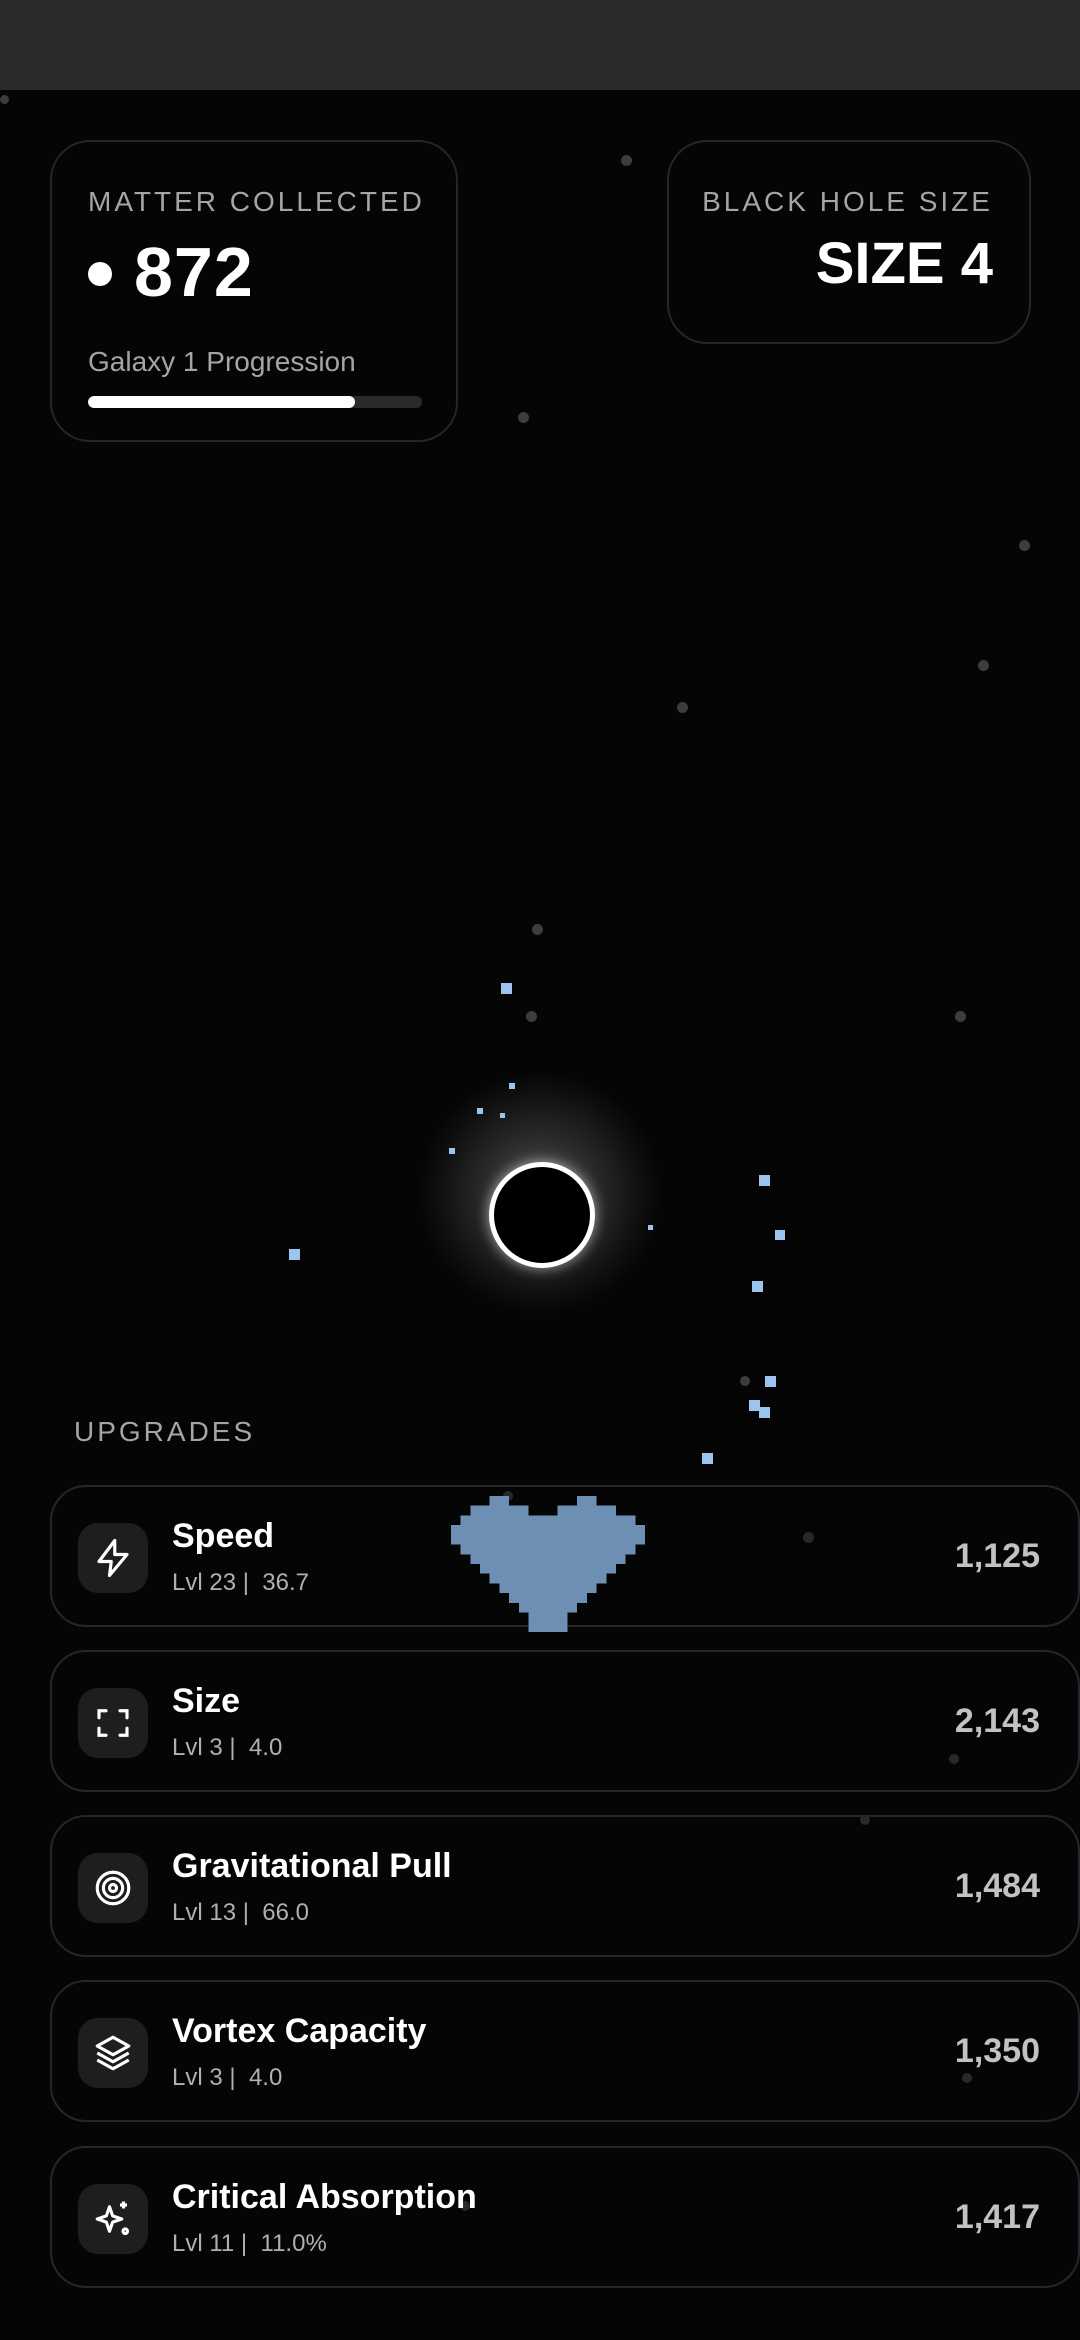 The width and height of the screenshot is (1080, 2340). I want to click on galaxy-progress-bar, so click(255, 402).